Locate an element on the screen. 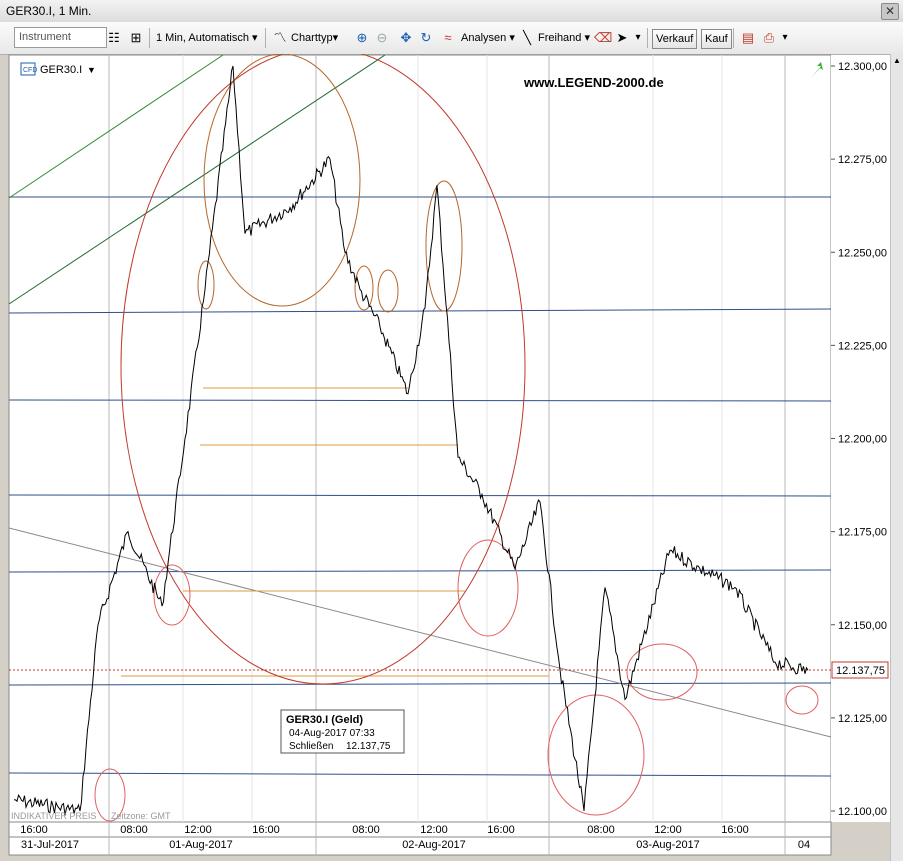  analysen-label: Analysen is located at coordinates (484, 38).